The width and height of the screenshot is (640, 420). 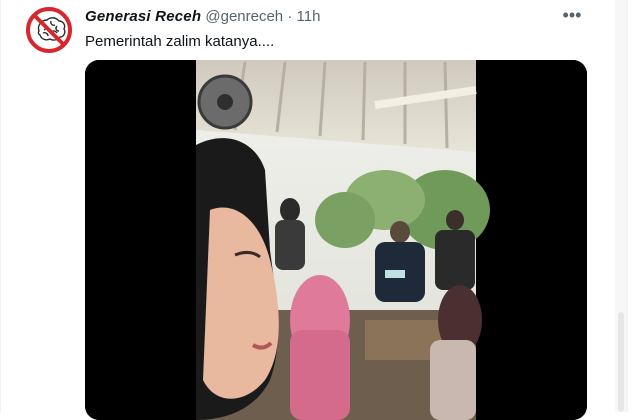 What do you see at coordinates (572, 17) in the screenshot?
I see `more-options-icon: •••` at bounding box center [572, 17].